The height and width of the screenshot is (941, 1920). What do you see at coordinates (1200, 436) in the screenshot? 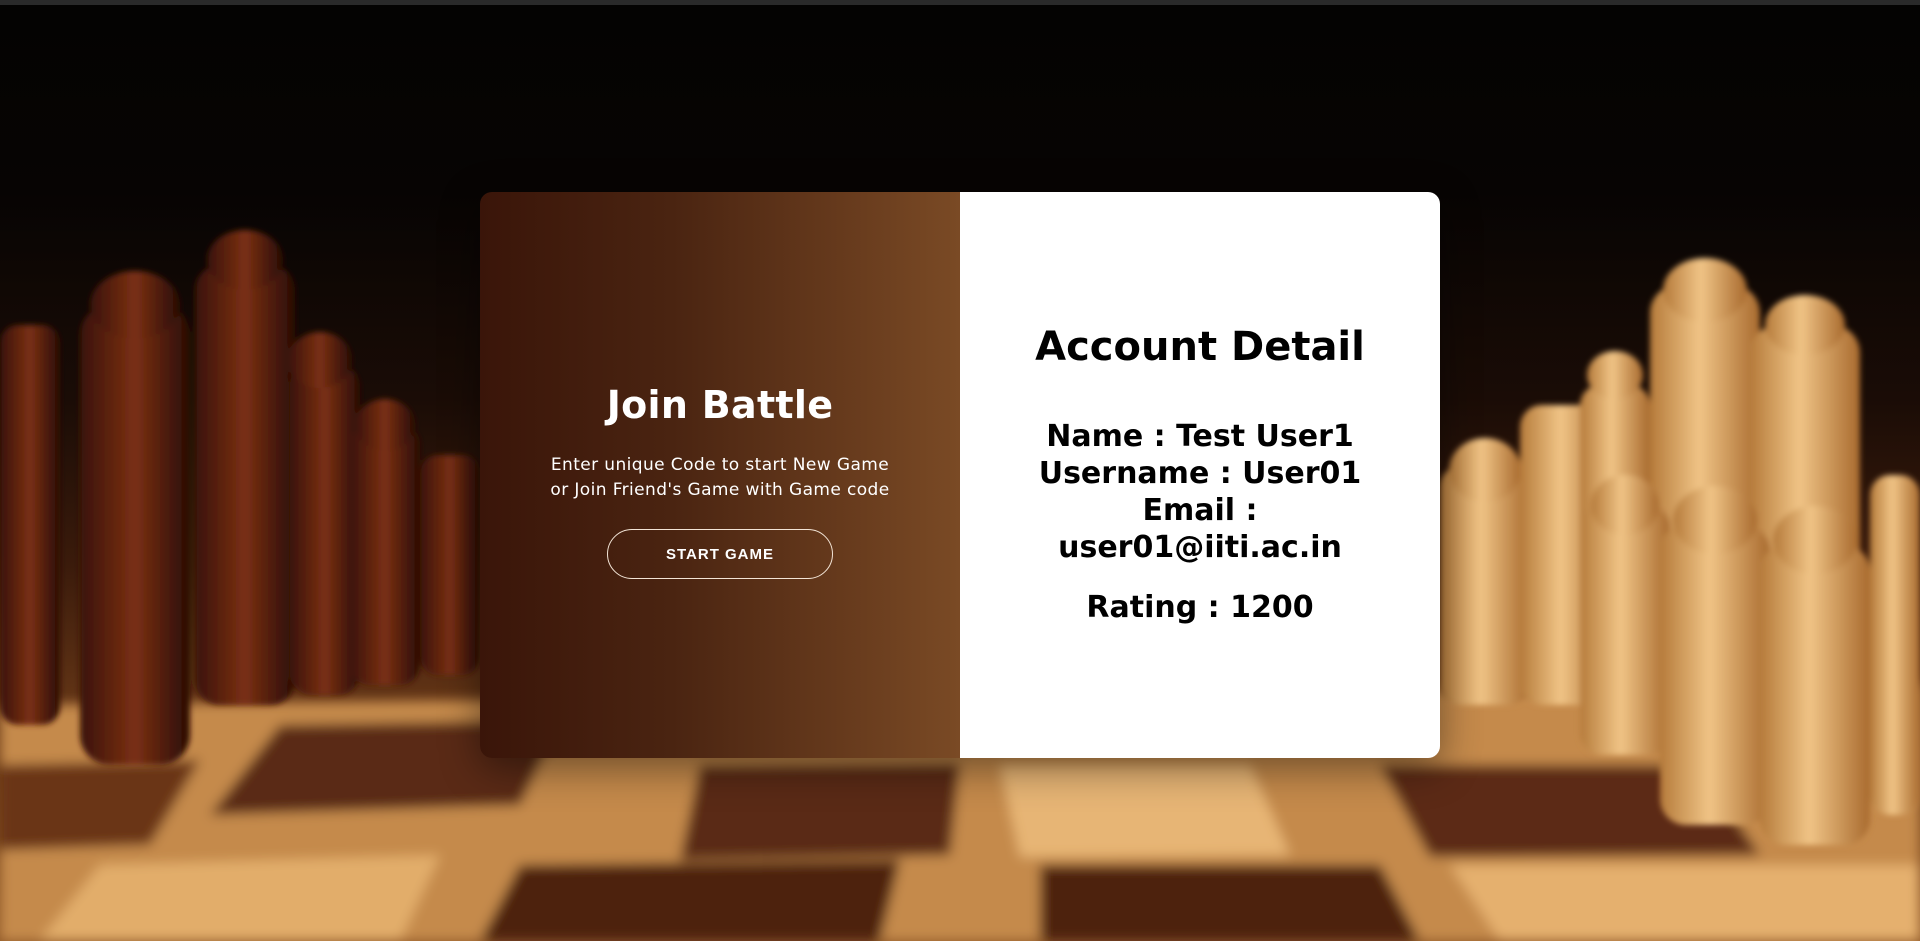
I see `account-name: Name : Test User1` at bounding box center [1200, 436].